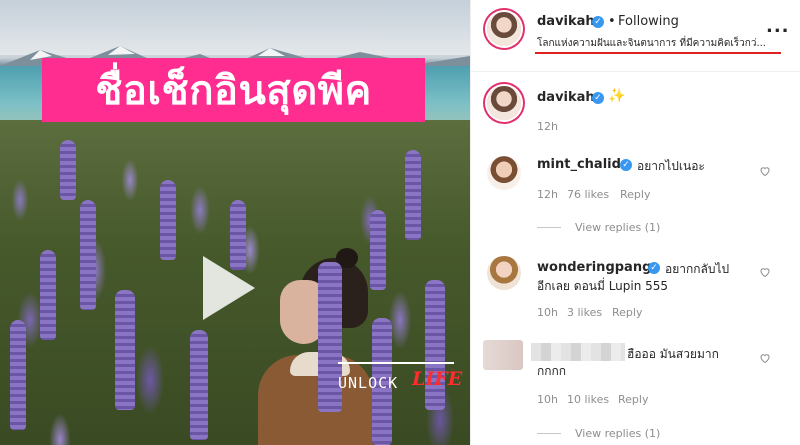 This screenshot has width=800, height=445. Describe the element at coordinates (671, 166) in the screenshot. I see `comment-text: อยากไปเนอะ` at that location.